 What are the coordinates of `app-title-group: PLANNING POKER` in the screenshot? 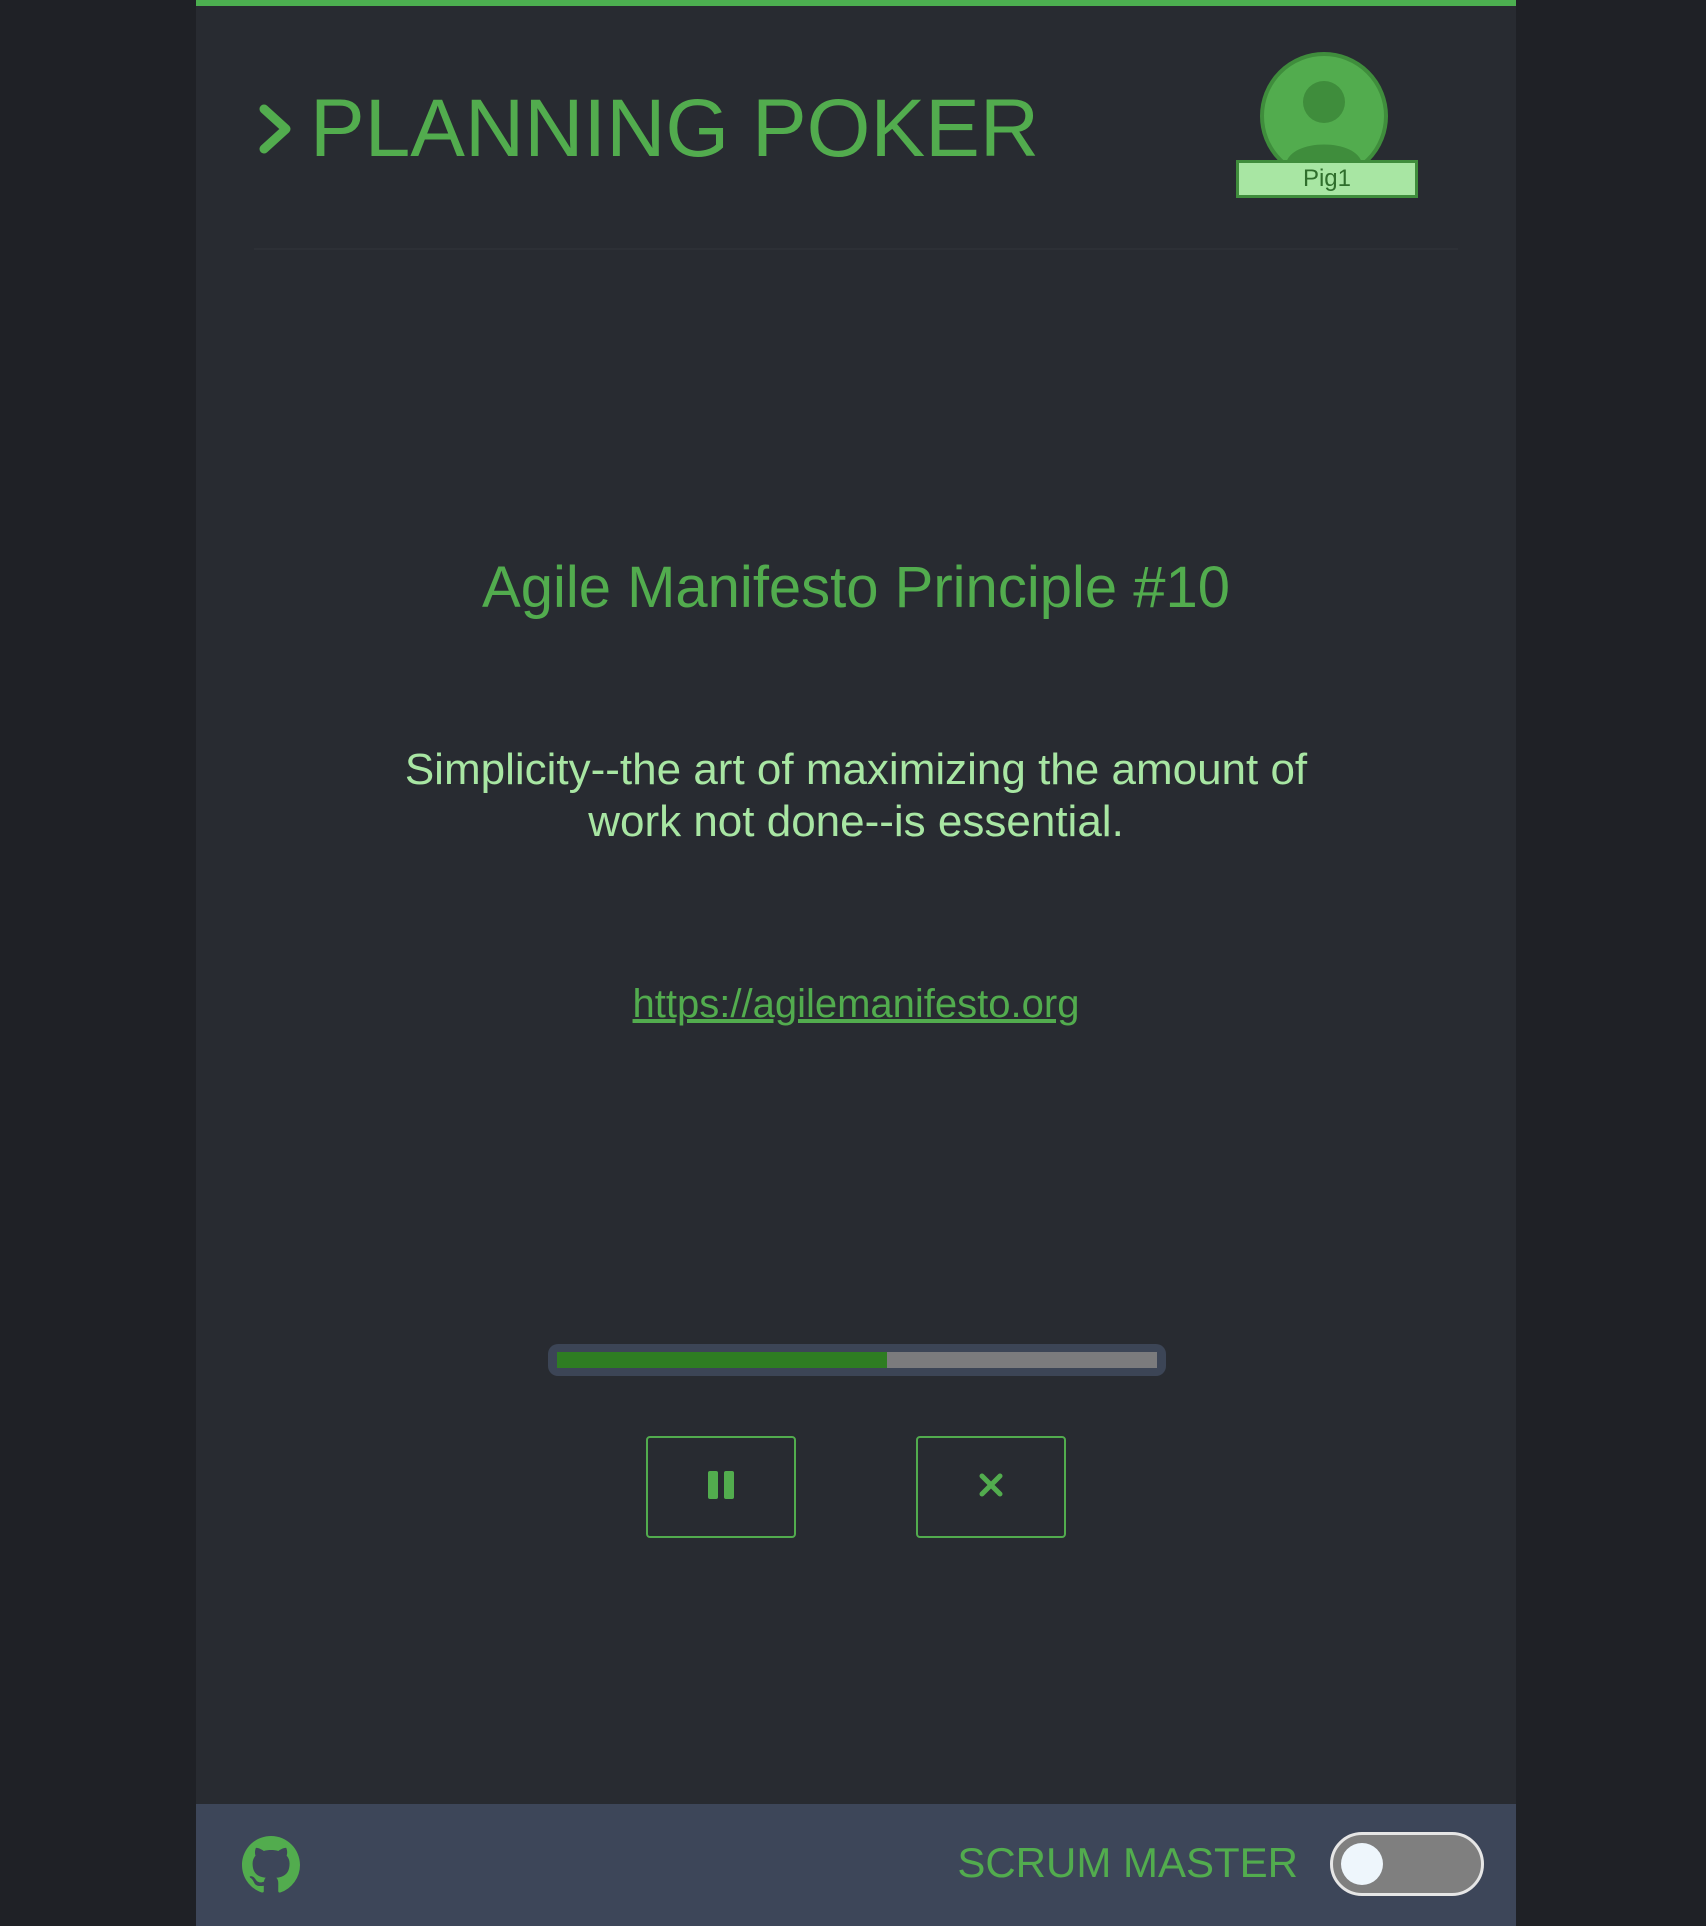 It's located at (646, 129).